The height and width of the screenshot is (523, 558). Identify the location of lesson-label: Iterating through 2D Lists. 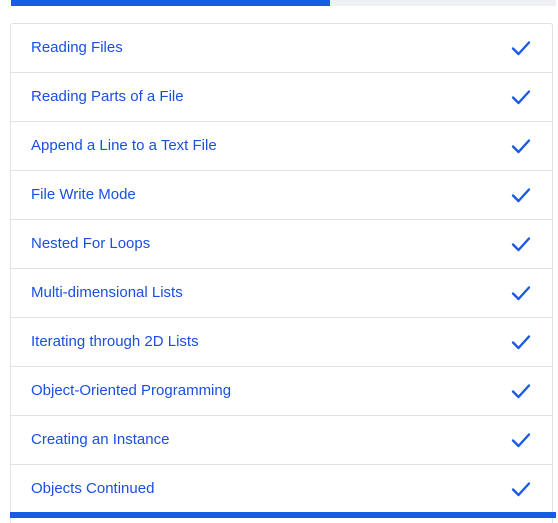
(115, 341).